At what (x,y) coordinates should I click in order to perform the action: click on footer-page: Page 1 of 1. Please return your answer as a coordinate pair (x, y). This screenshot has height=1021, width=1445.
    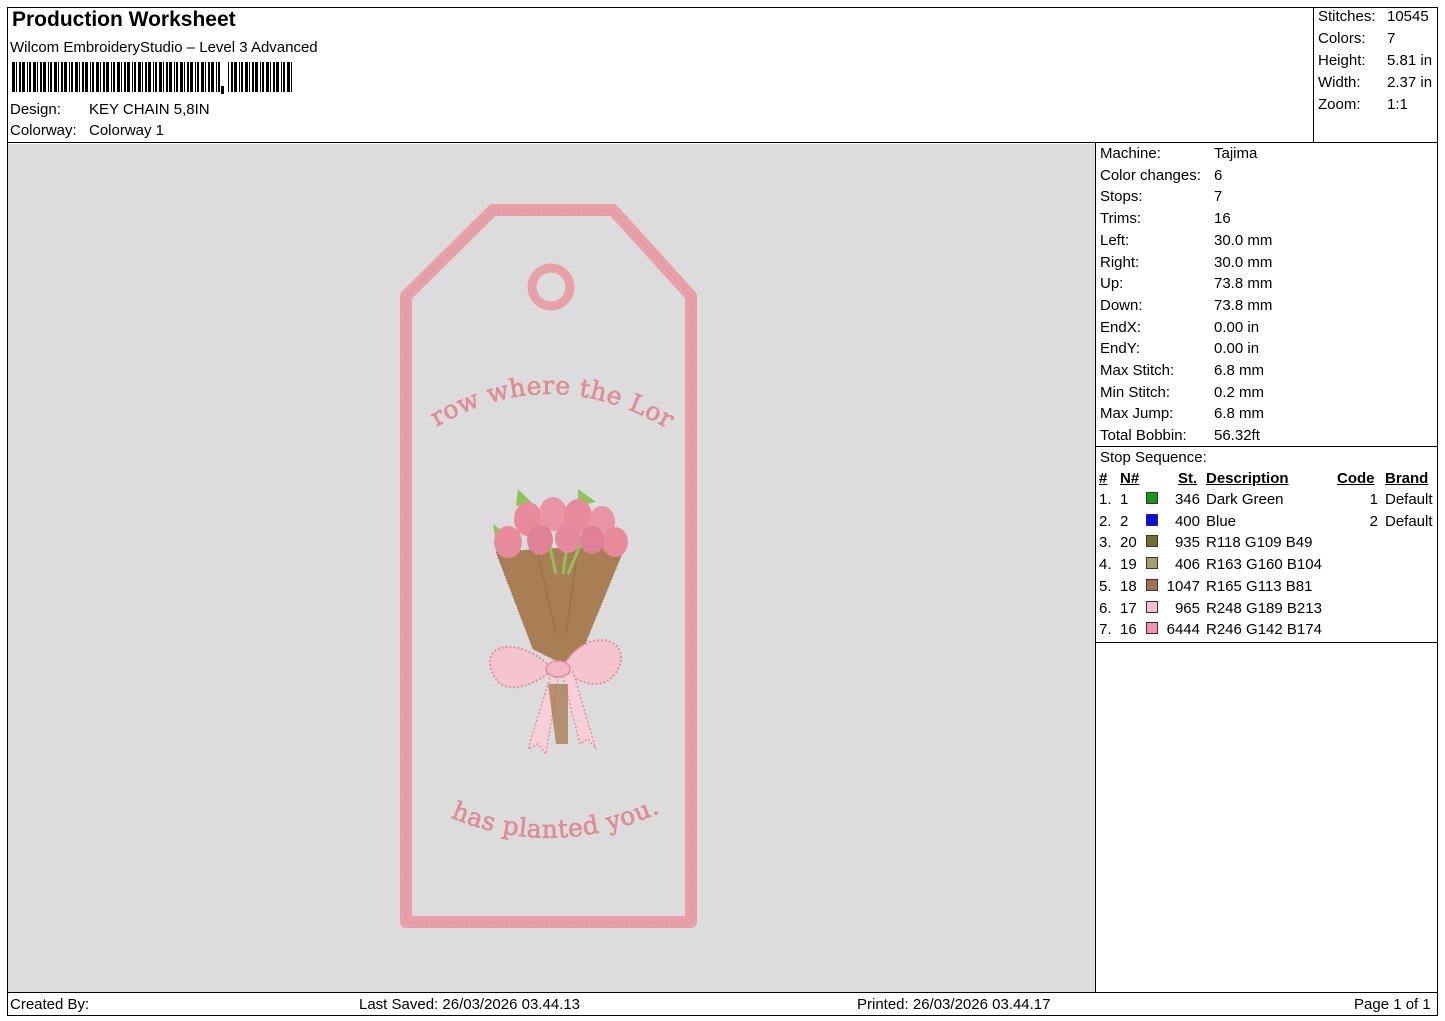
    Looking at the image, I should click on (1392, 1004).